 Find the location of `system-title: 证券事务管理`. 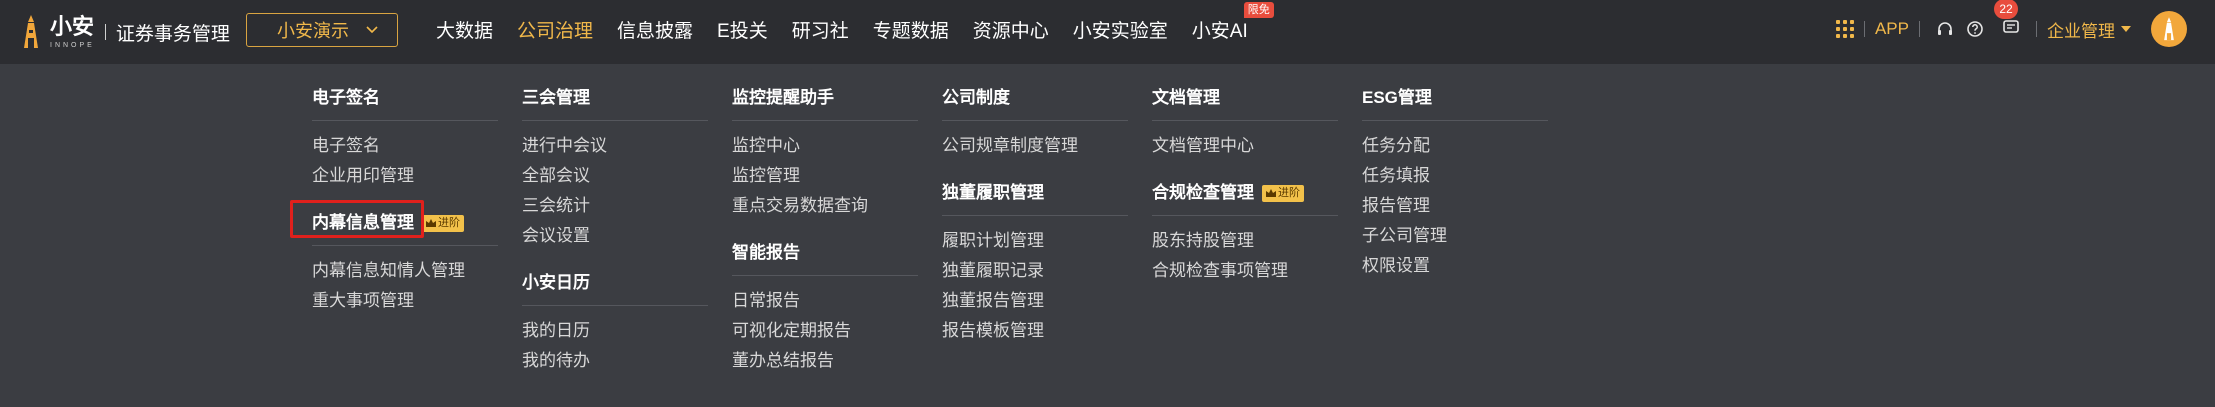

system-title: 证券事务管理 is located at coordinates (172, 34).